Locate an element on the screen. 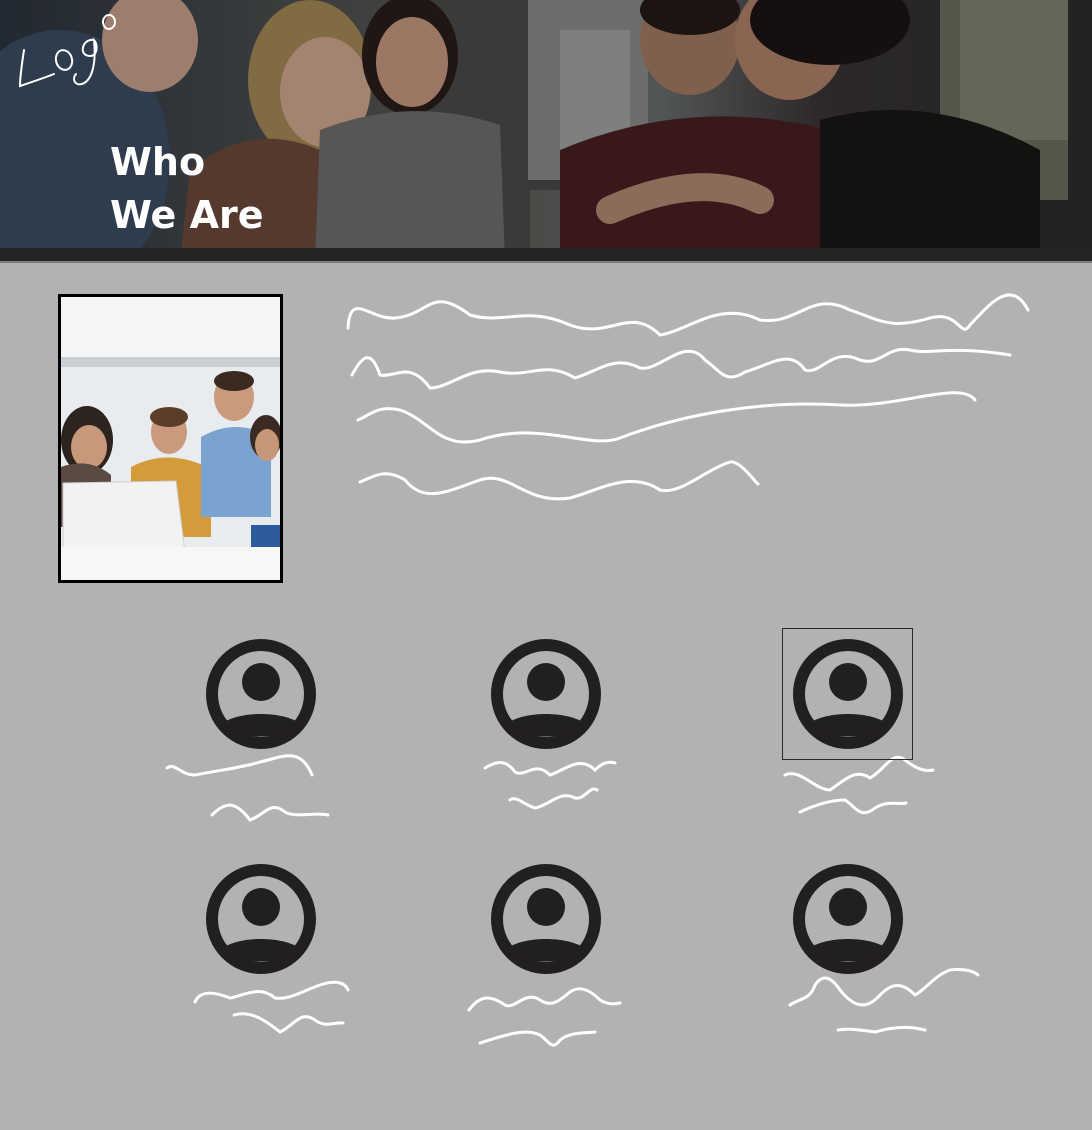 The height and width of the screenshot is (1130, 1092). featured-photo is located at coordinates (170, 438).